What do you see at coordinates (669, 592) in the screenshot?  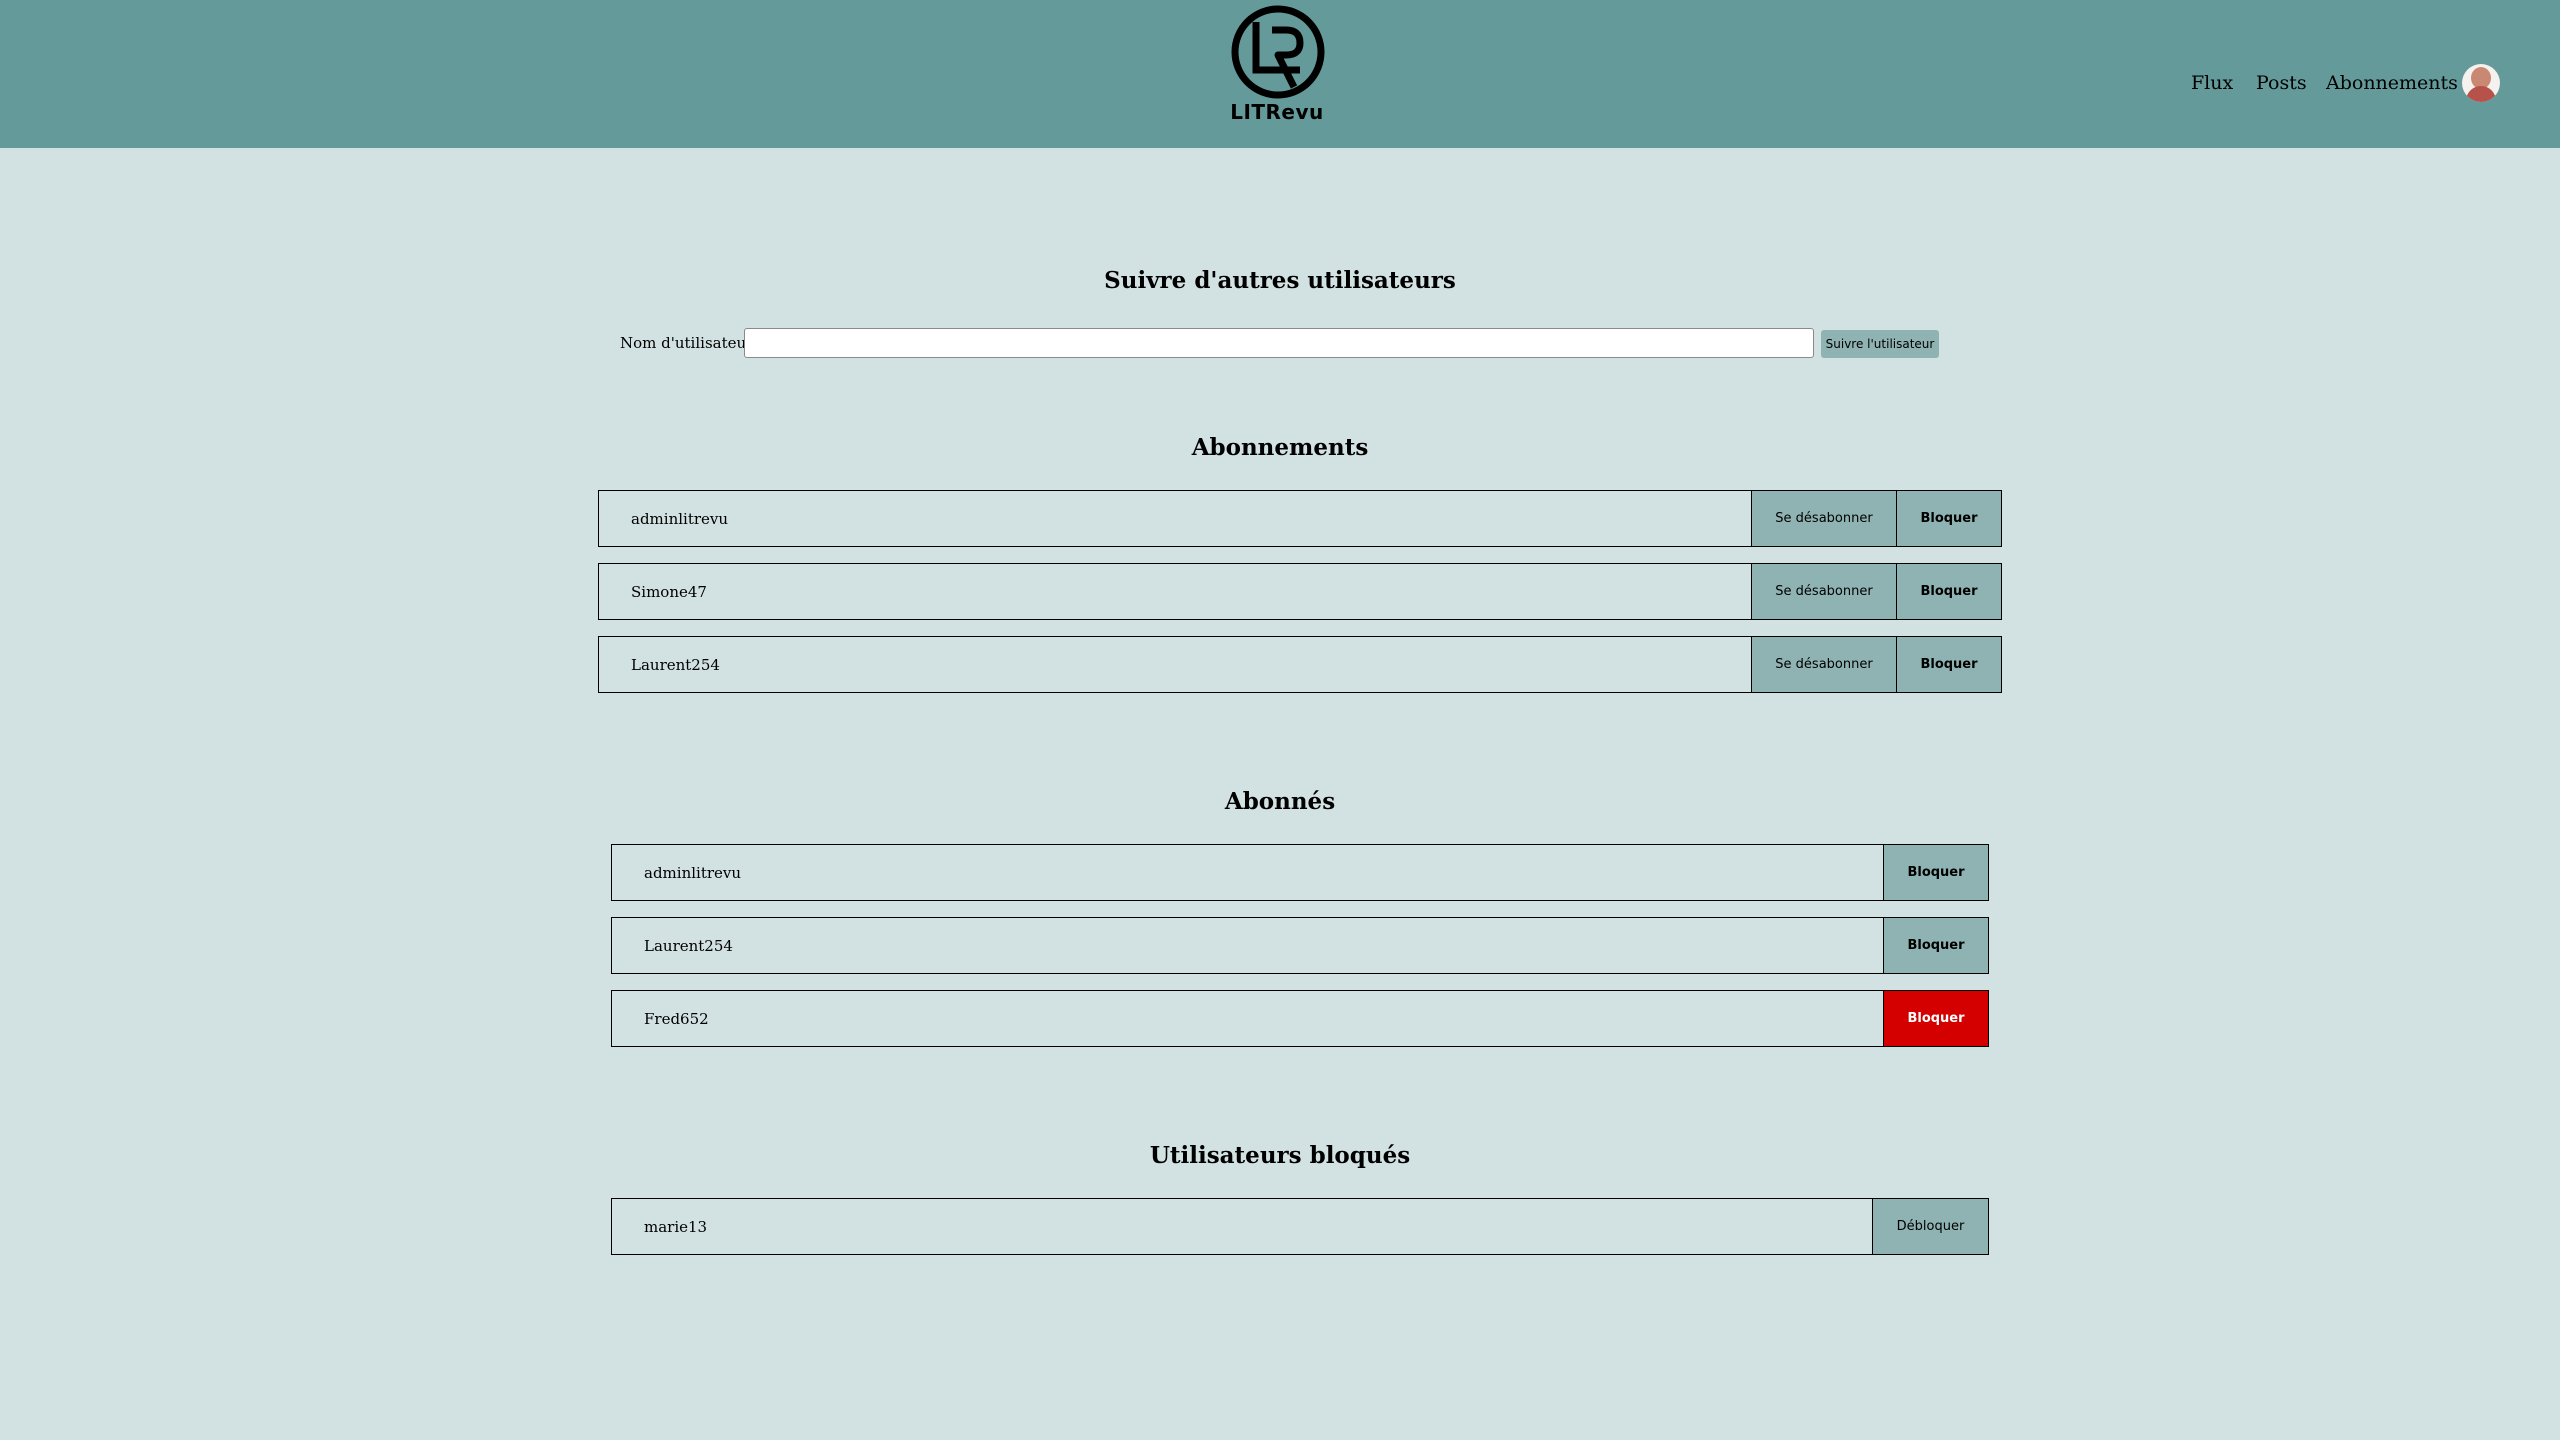 I see `subscription-username: Simone47` at bounding box center [669, 592].